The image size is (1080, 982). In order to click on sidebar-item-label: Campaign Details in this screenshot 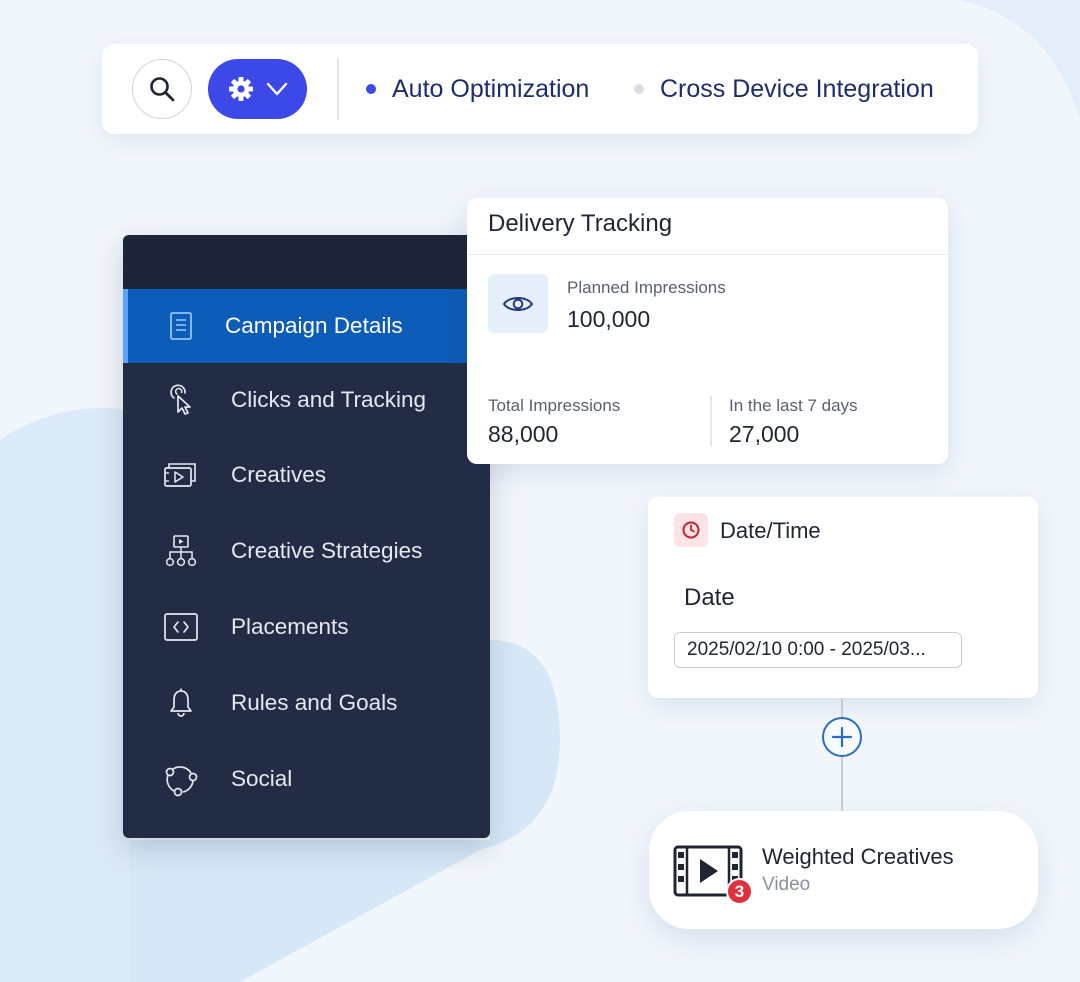, I will do `click(314, 325)`.